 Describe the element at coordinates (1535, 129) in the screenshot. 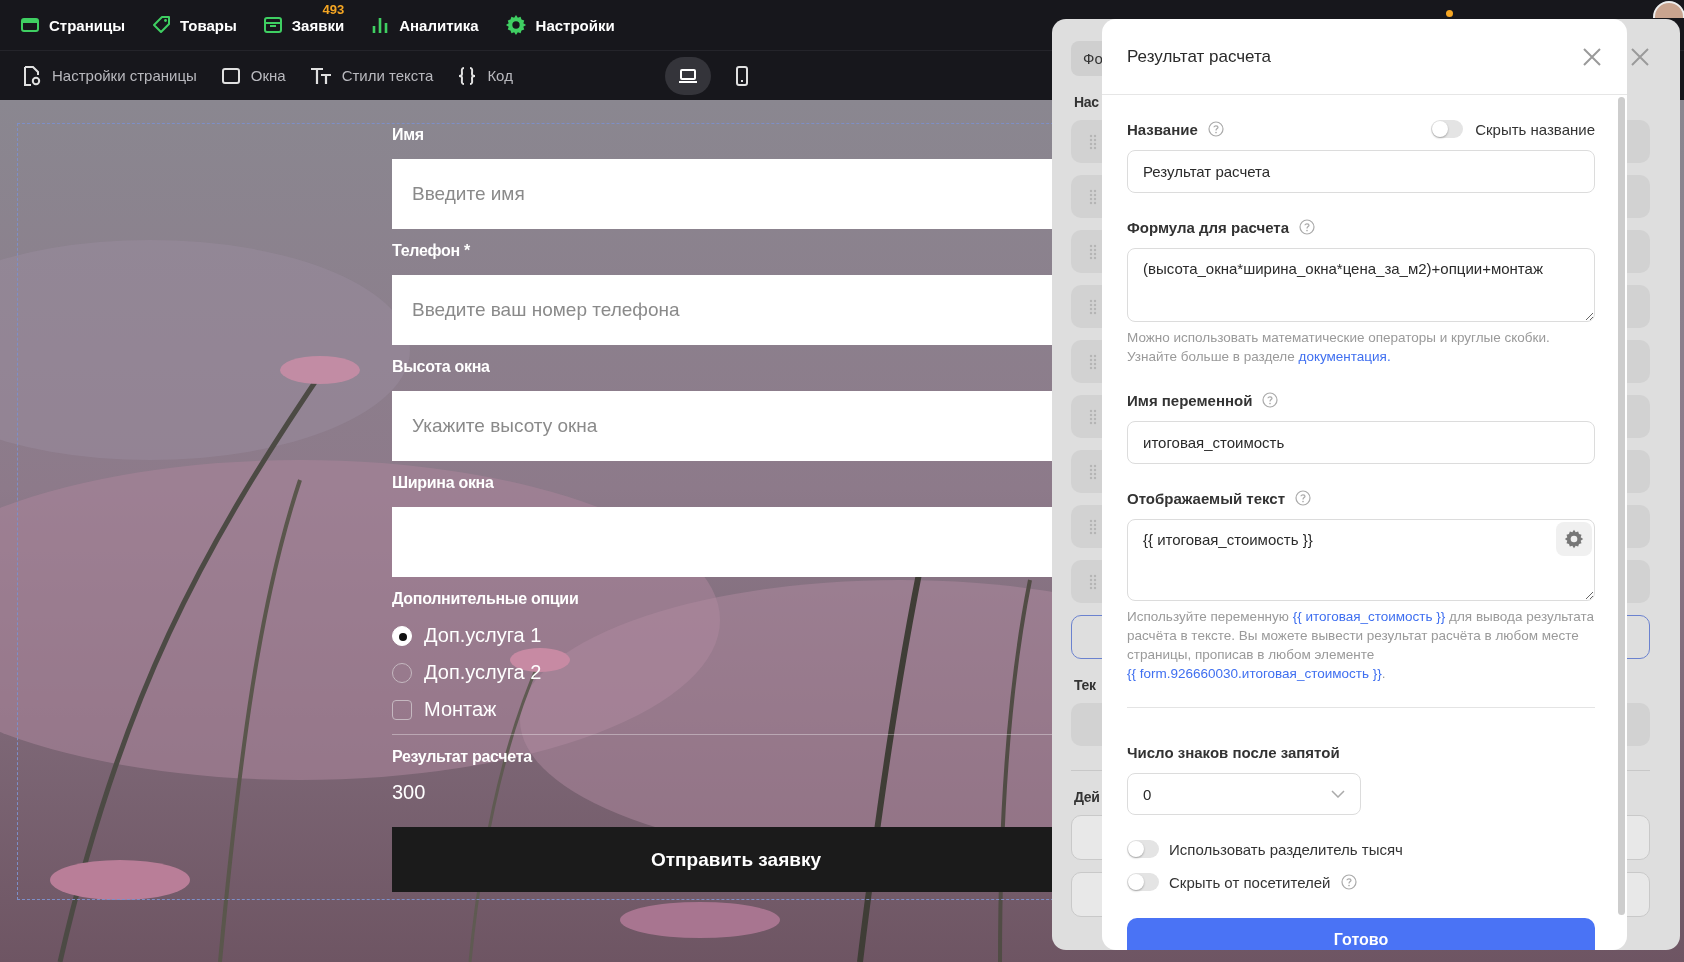

I see `toggle-label: Скрыть название` at that location.